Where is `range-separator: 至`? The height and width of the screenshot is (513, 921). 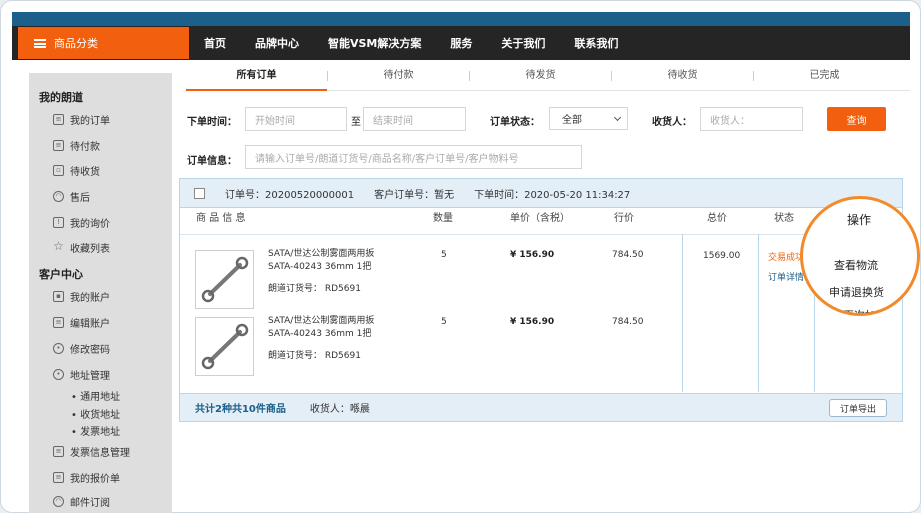 range-separator: 至 is located at coordinates (356, 122).